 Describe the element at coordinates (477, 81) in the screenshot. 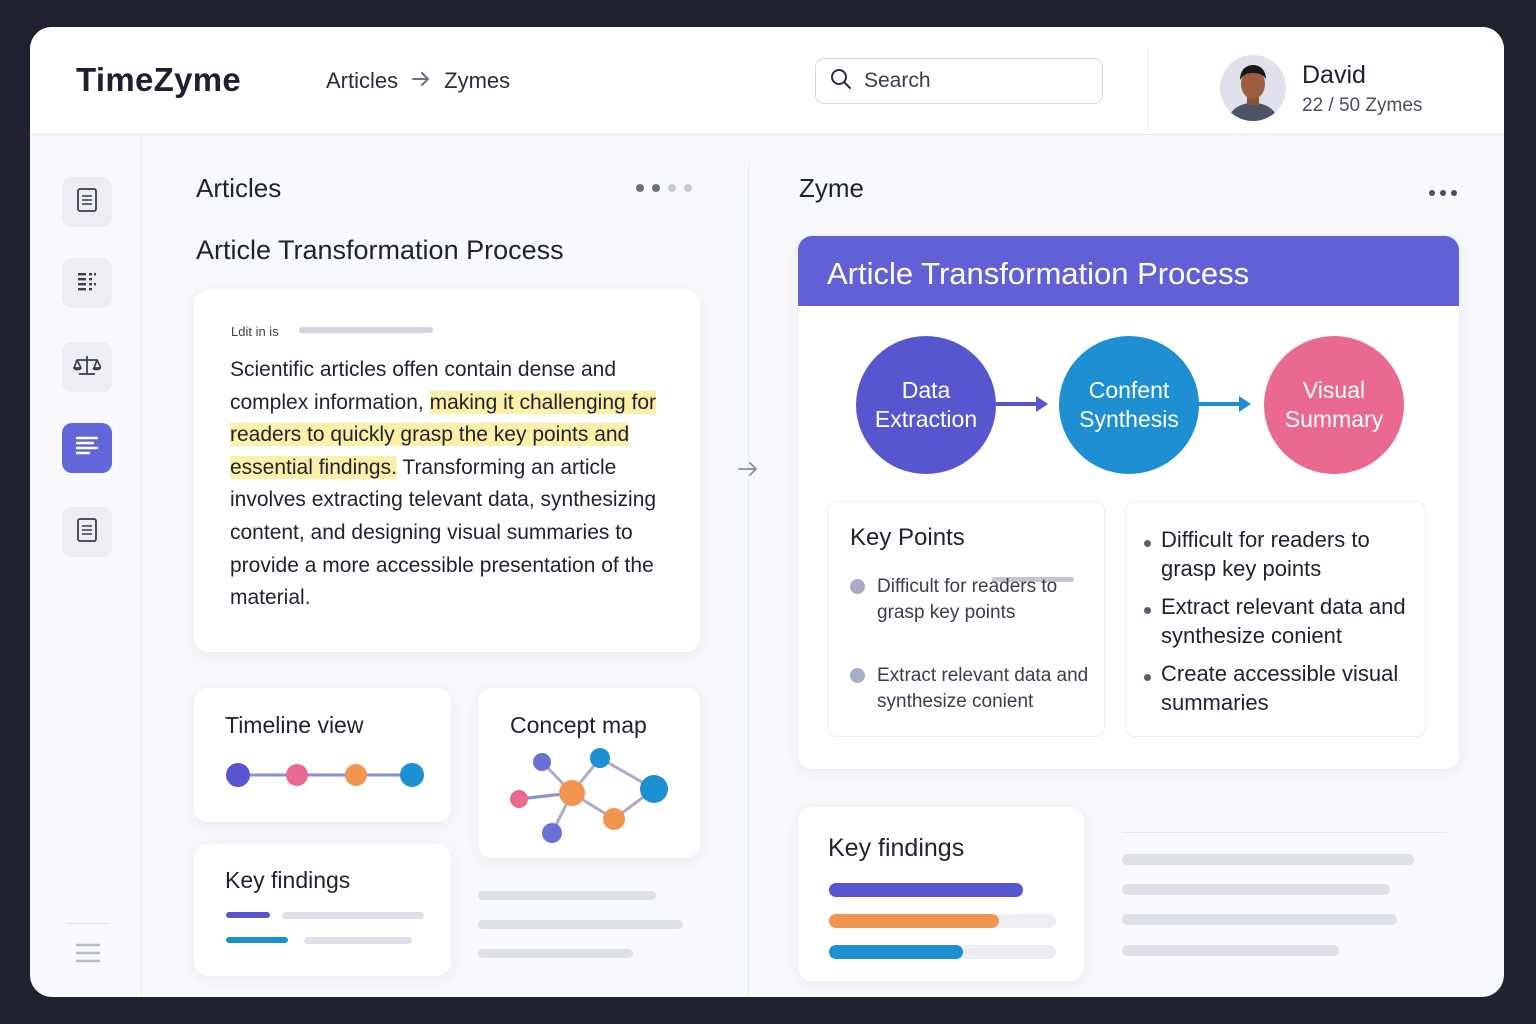

I see `breadcrumb-zymes: Zymes` at that location.